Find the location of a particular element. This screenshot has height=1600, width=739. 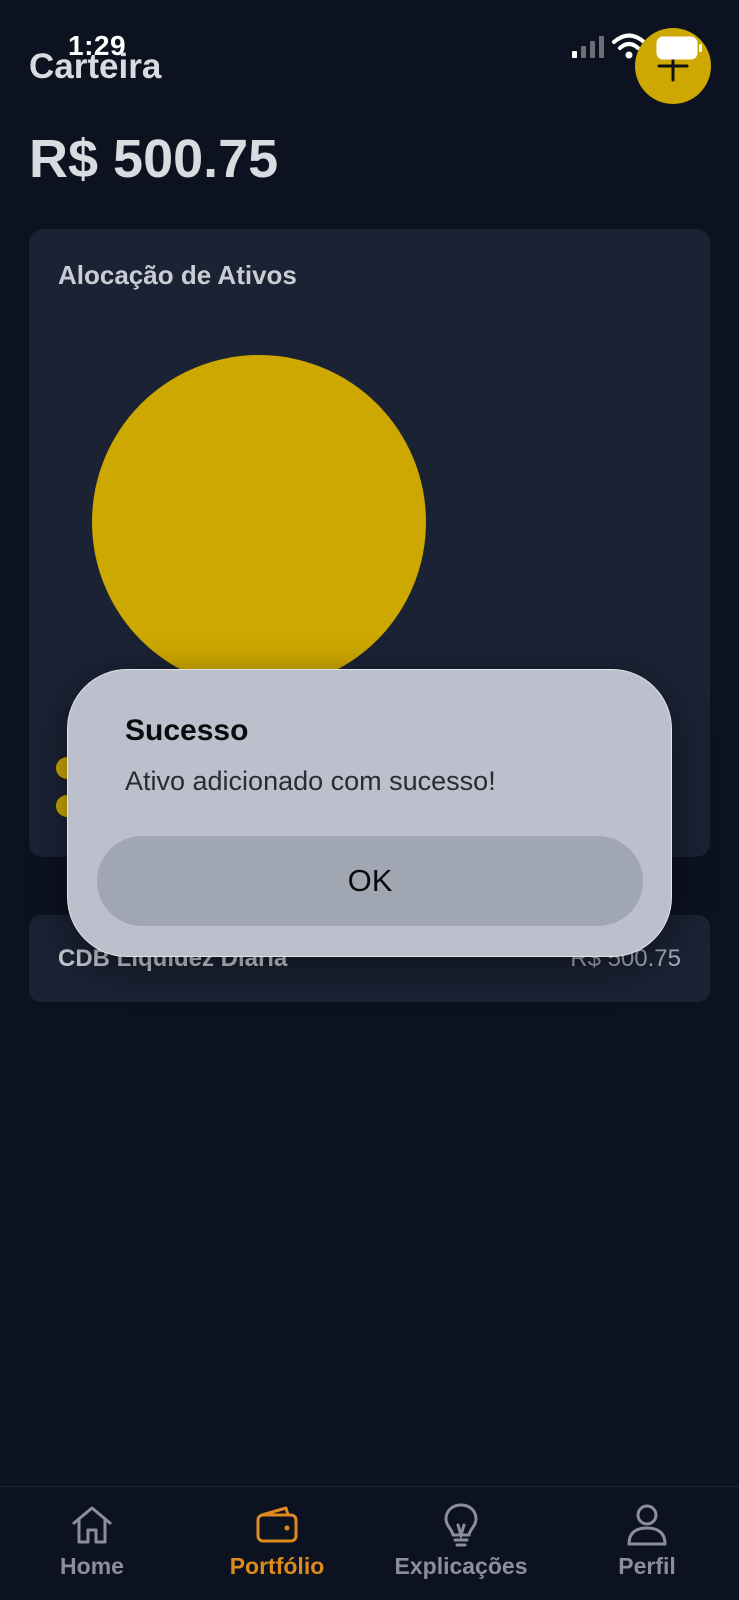

success-alert: Sucesso Ativo adicionado com sucesso! OK is located at coordinates (369, 813).